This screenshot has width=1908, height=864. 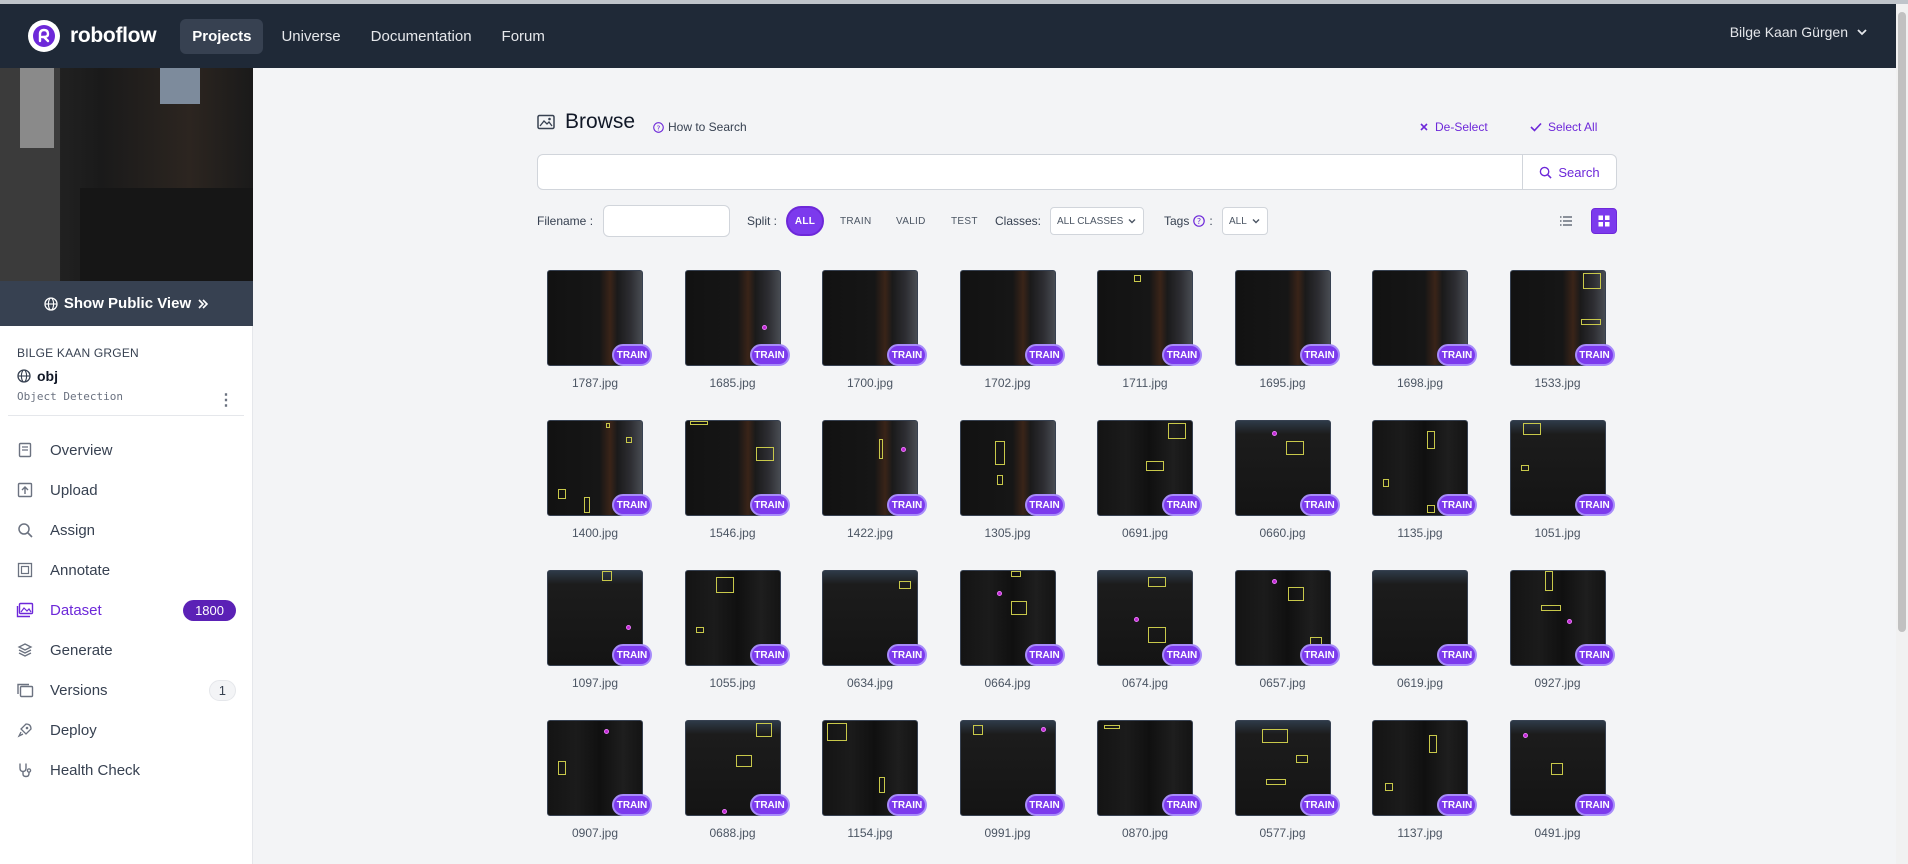 What do you see at coordinates (1420, 533) in the screenshot?
I see `image-filename: 1135.jpg` at bounding box center [1420, 533].